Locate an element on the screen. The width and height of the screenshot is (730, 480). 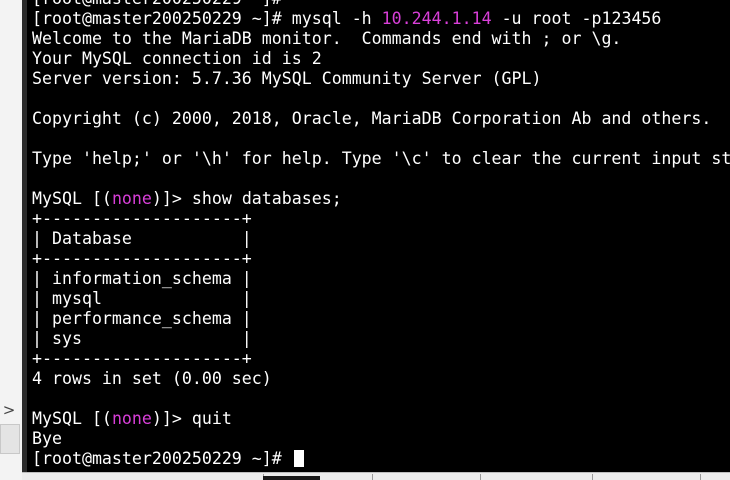
side-panel: > is located at coordinates (11, 240).